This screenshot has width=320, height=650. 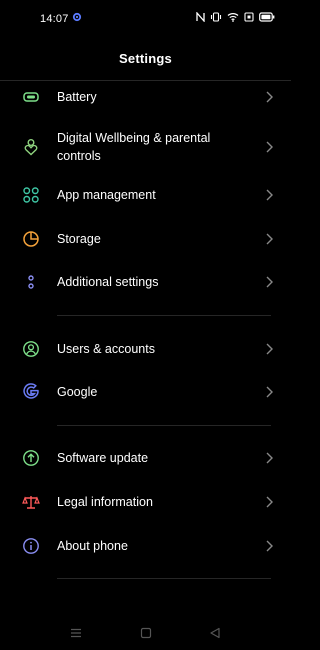 What do you see at coordinates (145, 392) in the screenshot?
I see `settings-item-google: Google` at bounding box center [145, 392].